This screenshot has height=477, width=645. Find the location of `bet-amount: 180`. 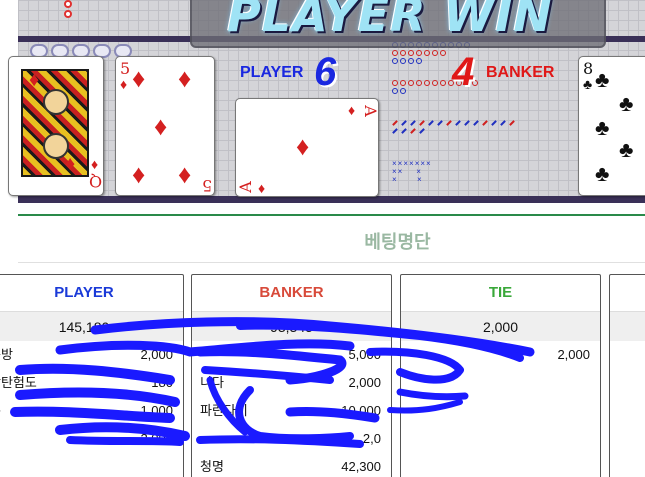

bet-amount: 180 is located at coordinates (162, 382).